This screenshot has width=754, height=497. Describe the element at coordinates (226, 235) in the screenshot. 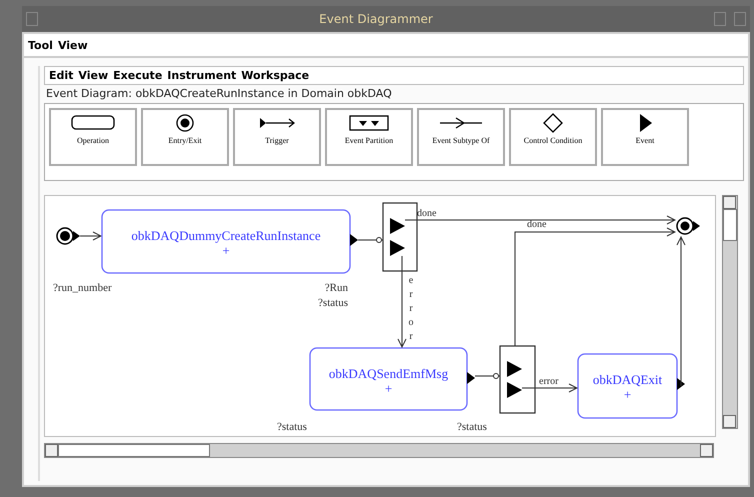

I see `operation-name: obkDAQDummyCreateRunInstance` at that location.